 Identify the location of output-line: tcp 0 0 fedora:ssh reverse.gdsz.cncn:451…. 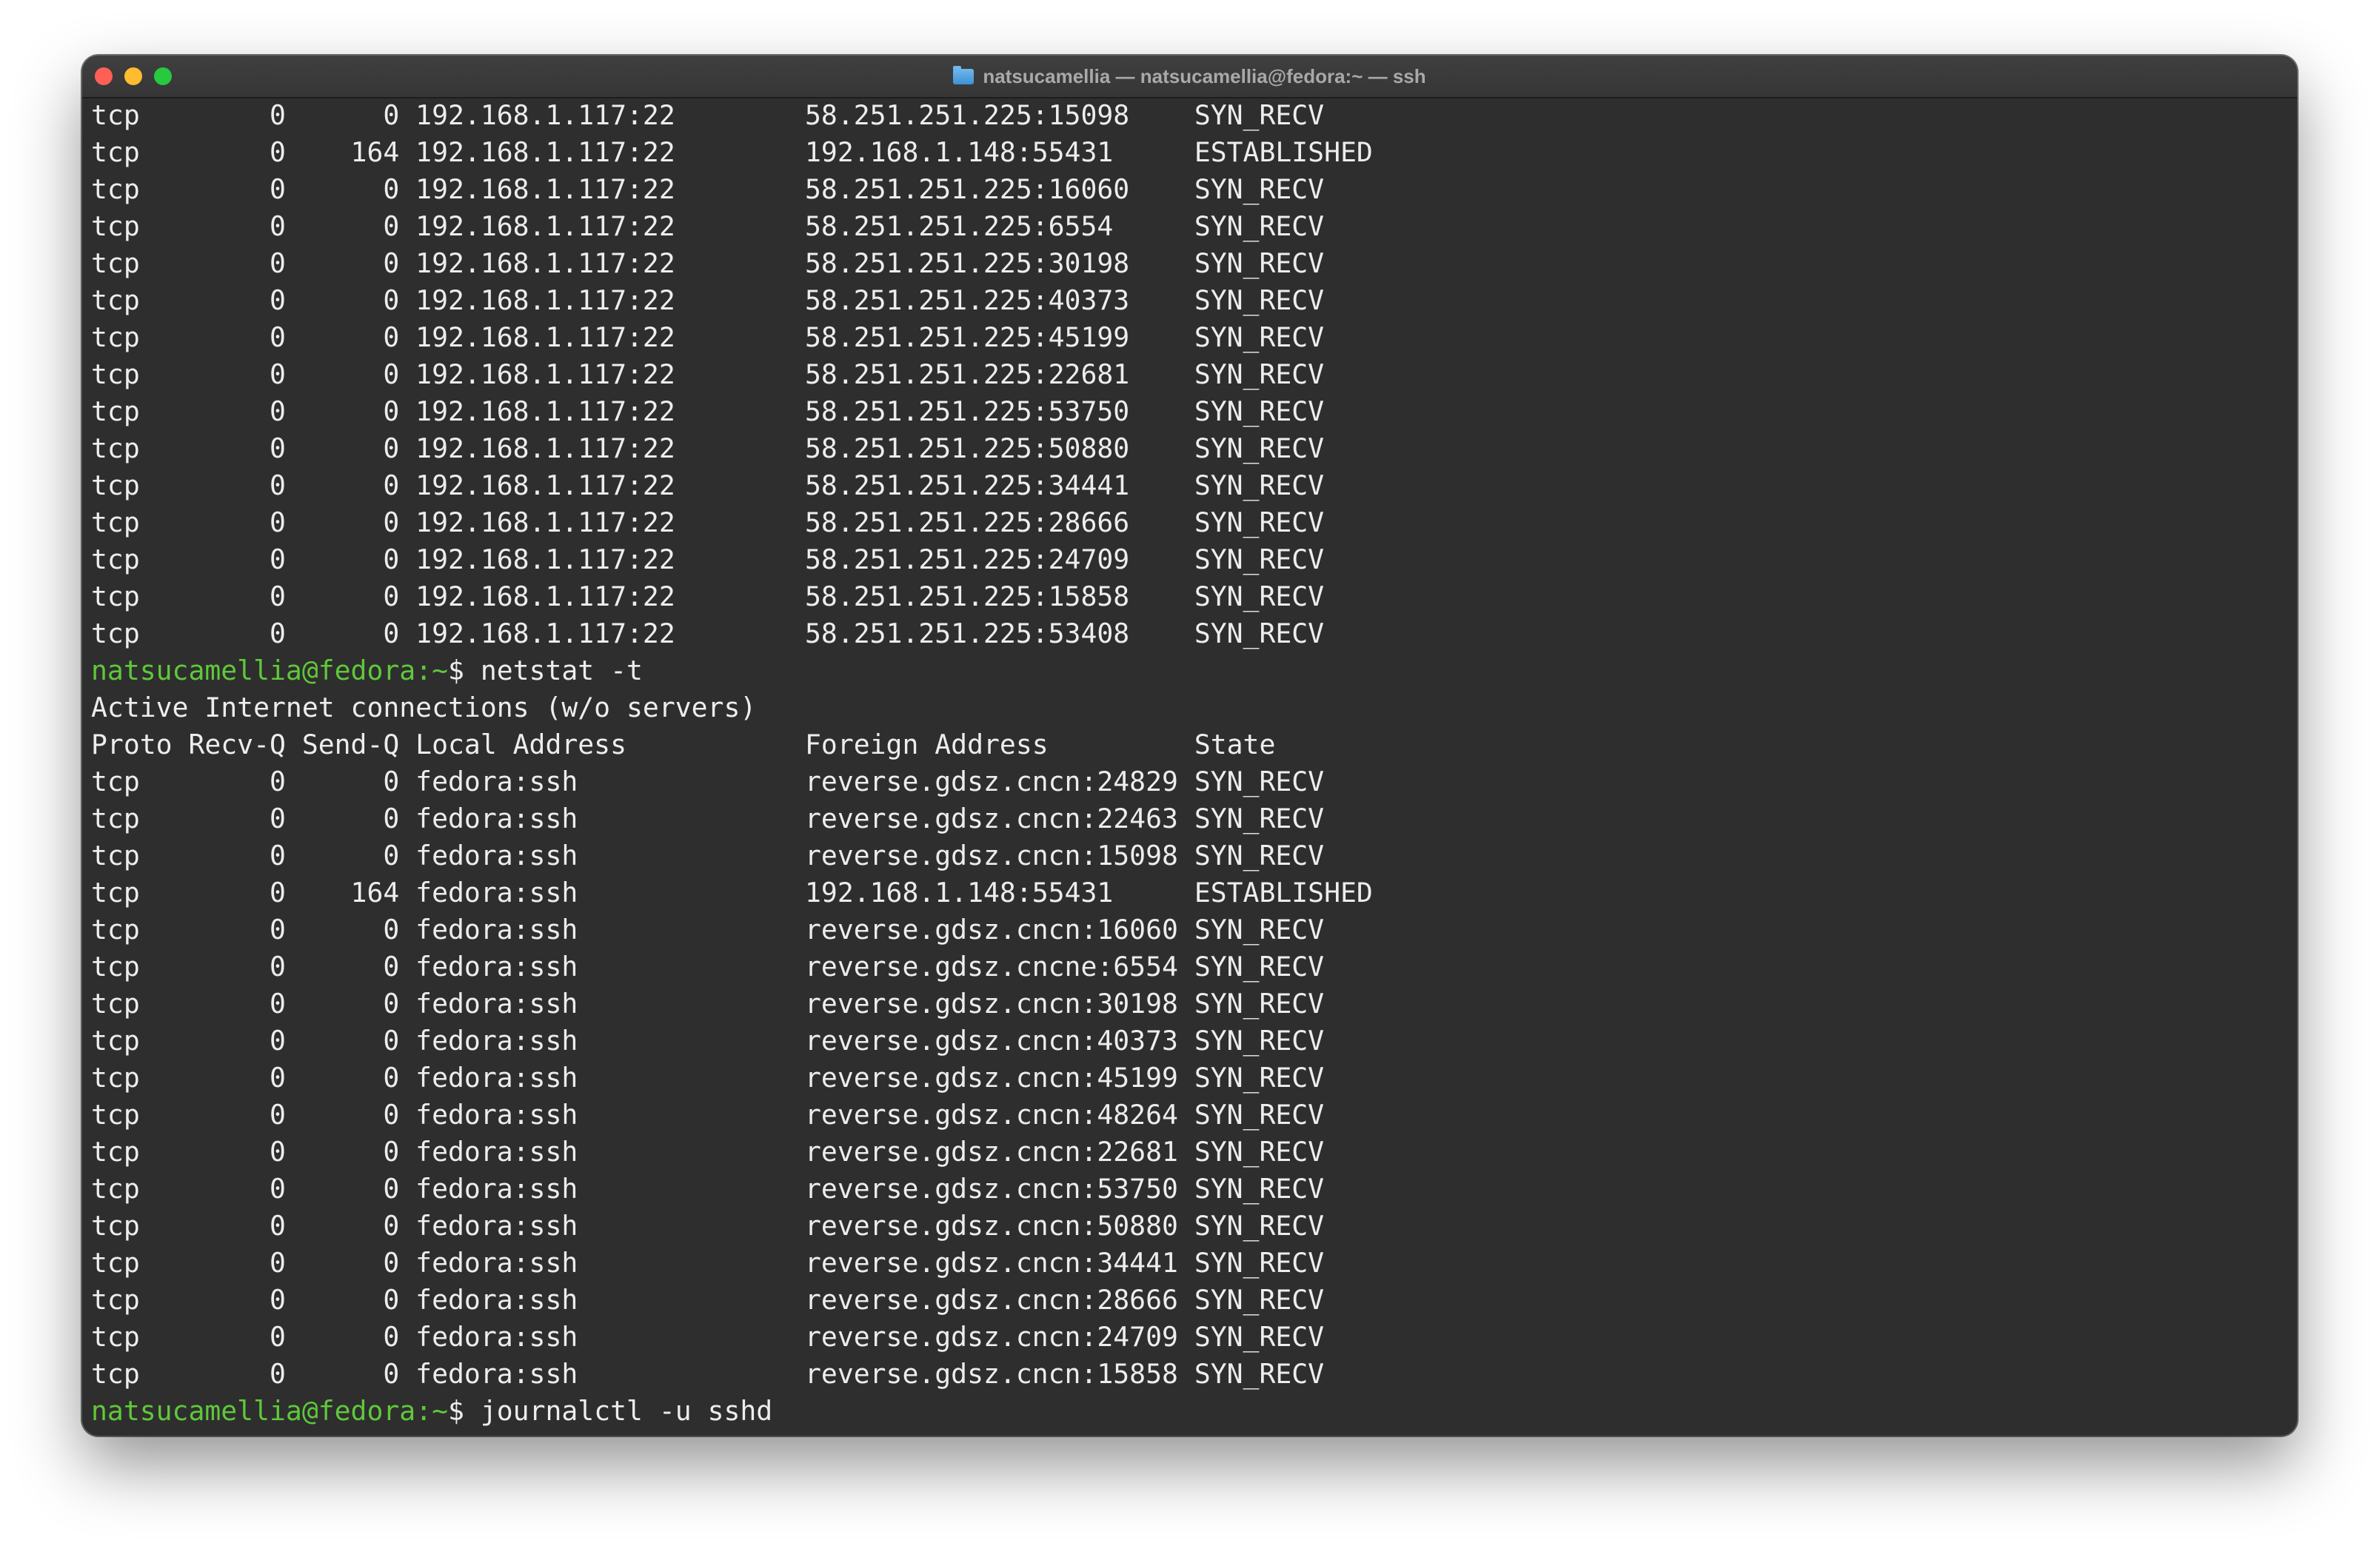
(708, 1078).